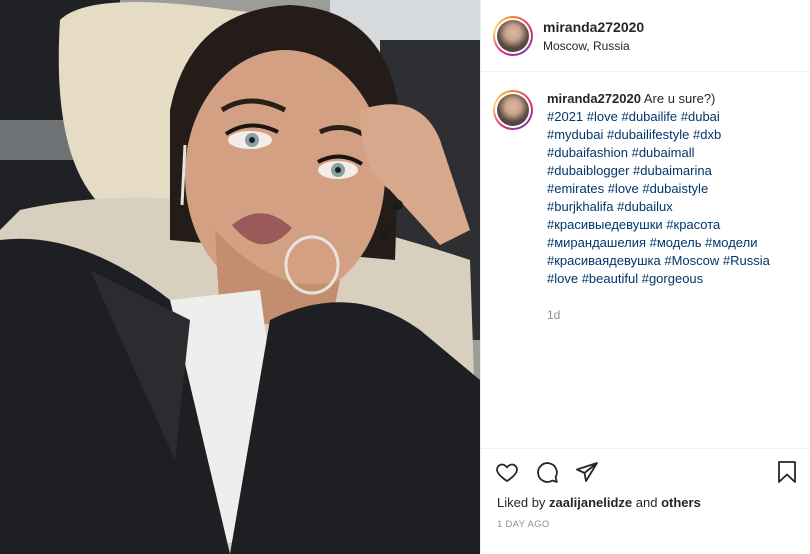  Describe the element at coordinates (513, 110) in the screenshot. I see `caption-avatar` at that location.